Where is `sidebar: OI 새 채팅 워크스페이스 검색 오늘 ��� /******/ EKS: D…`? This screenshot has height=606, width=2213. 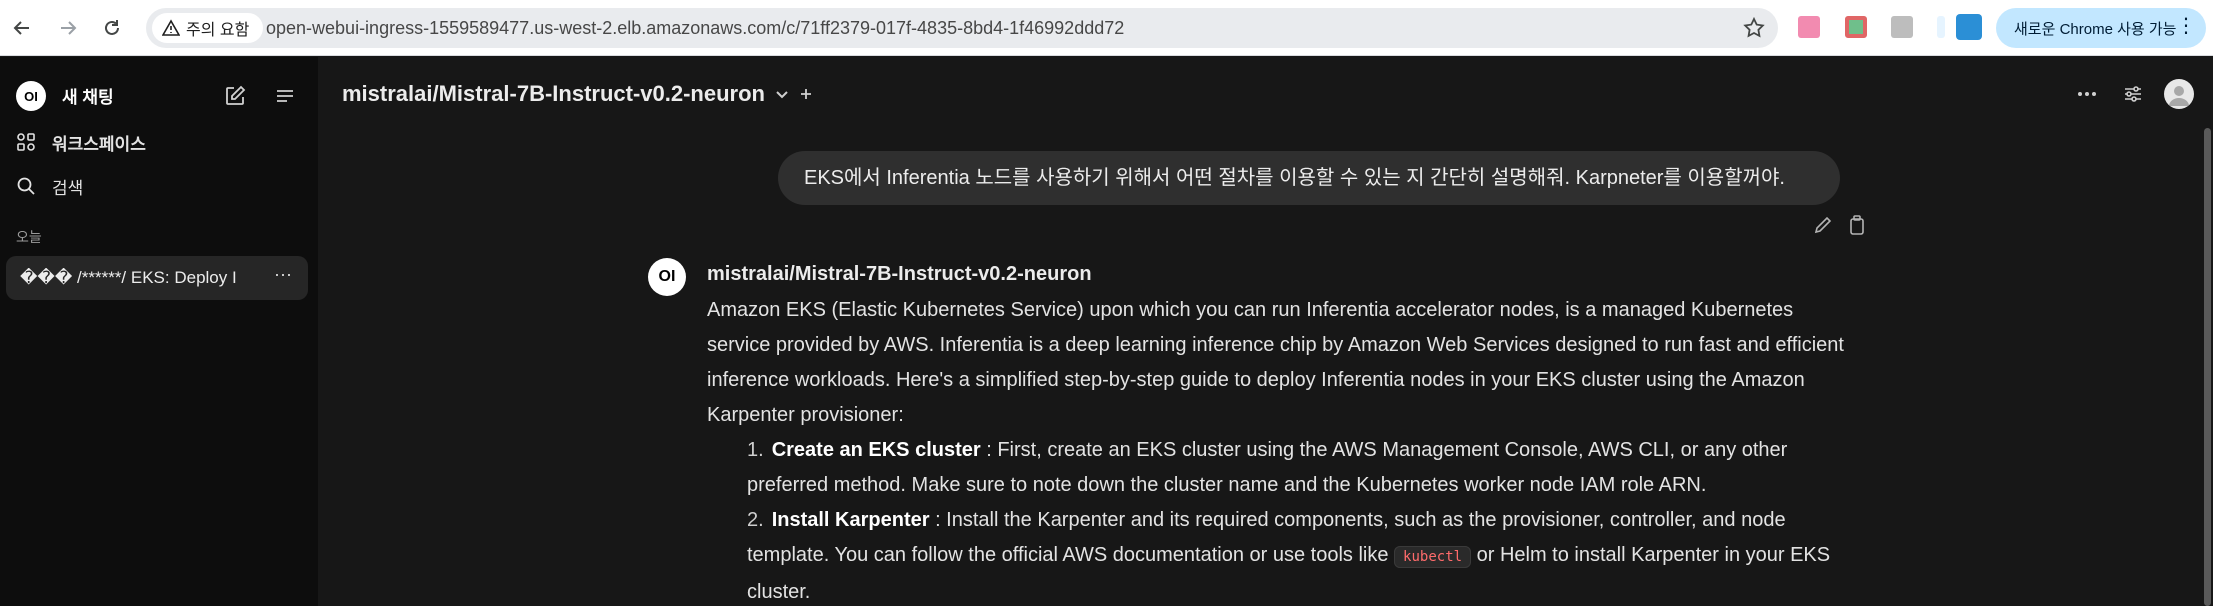
sidebar: OI 새 채팅 워크스페이스 검색 오늘 ��� /******/ EKS: D… is located at coordinates (159, 331).